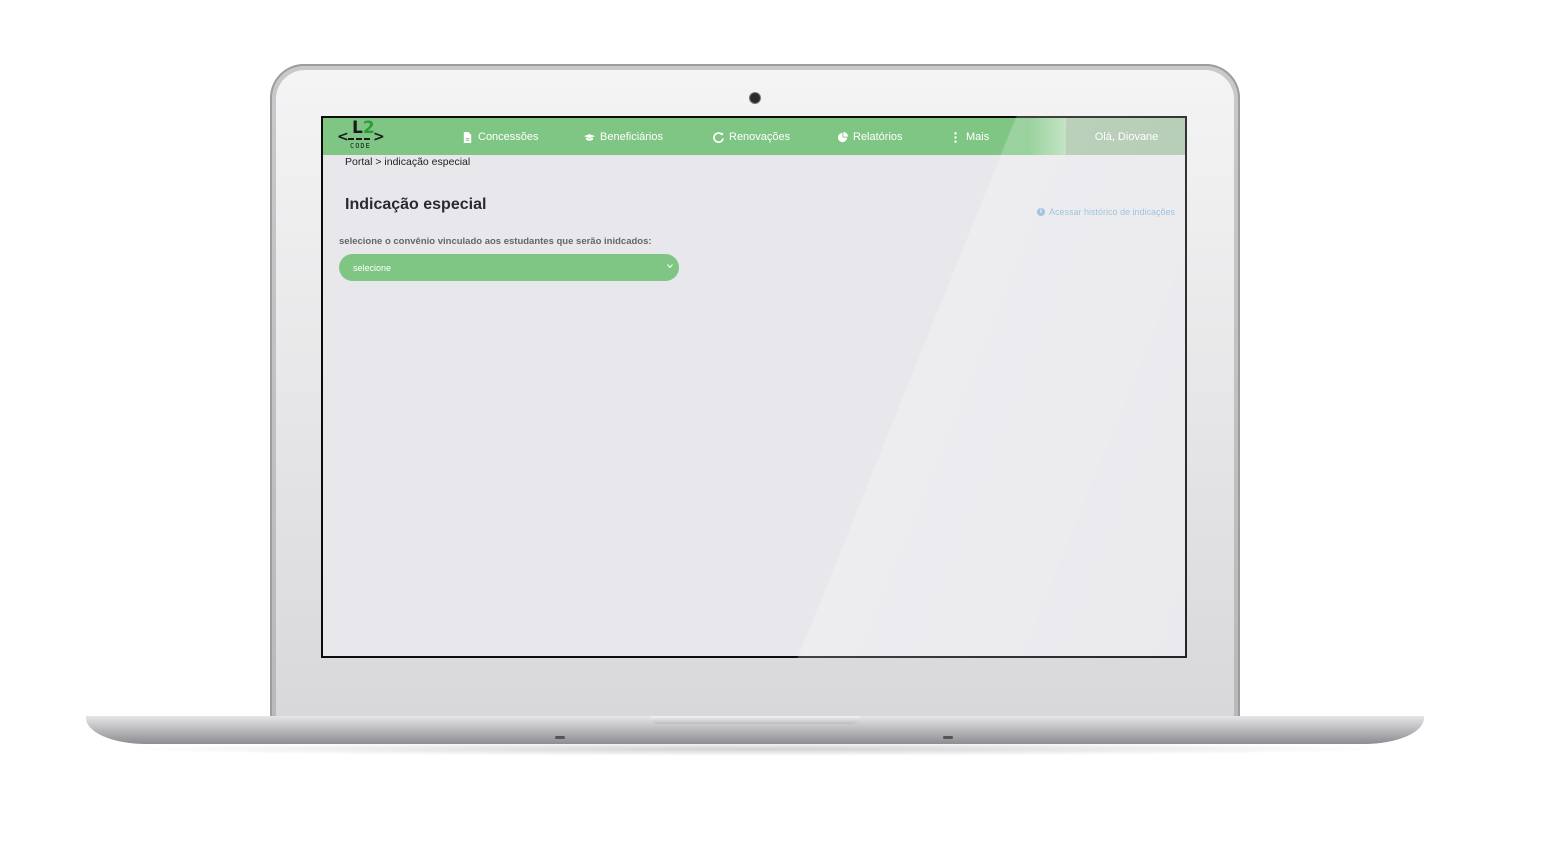 The width and height of the screenshot is (1552, 865). I want to click on nav-label: Mais, so click(978, 137).